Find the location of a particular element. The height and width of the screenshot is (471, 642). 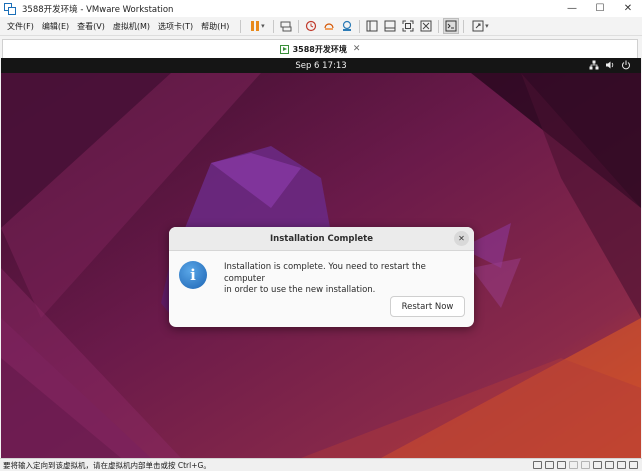

dialog-header: Installation Complete ✕ is located at coordinates (321, 239).